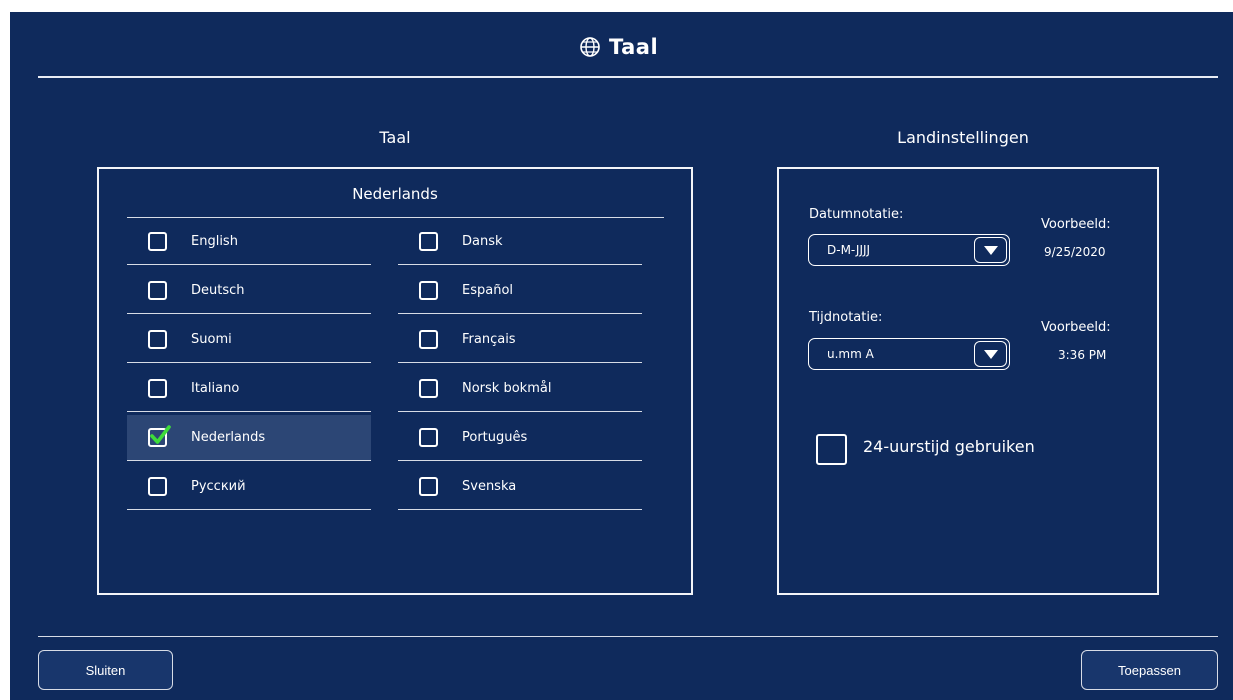 Image resolution: width=1233 pixels, height=700 pixels. I want to click on locale-section-title: Landinstellingen, so click(963, 137).